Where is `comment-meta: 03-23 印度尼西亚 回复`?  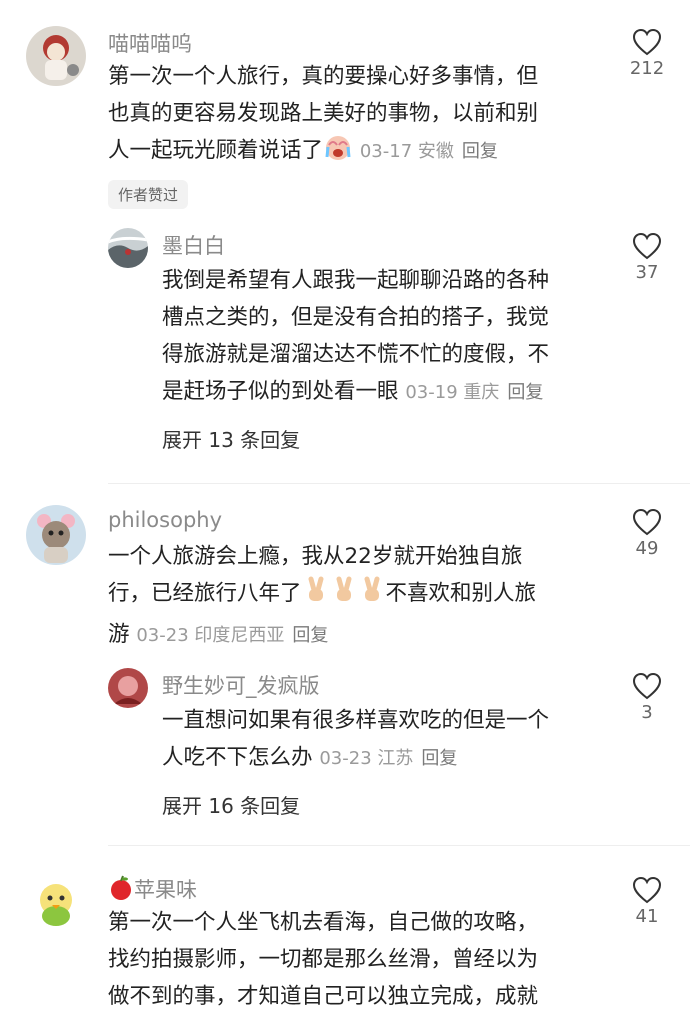
comment-meta: 03-23 印度尼西亚 回复 is located at coordinates (232, 635).